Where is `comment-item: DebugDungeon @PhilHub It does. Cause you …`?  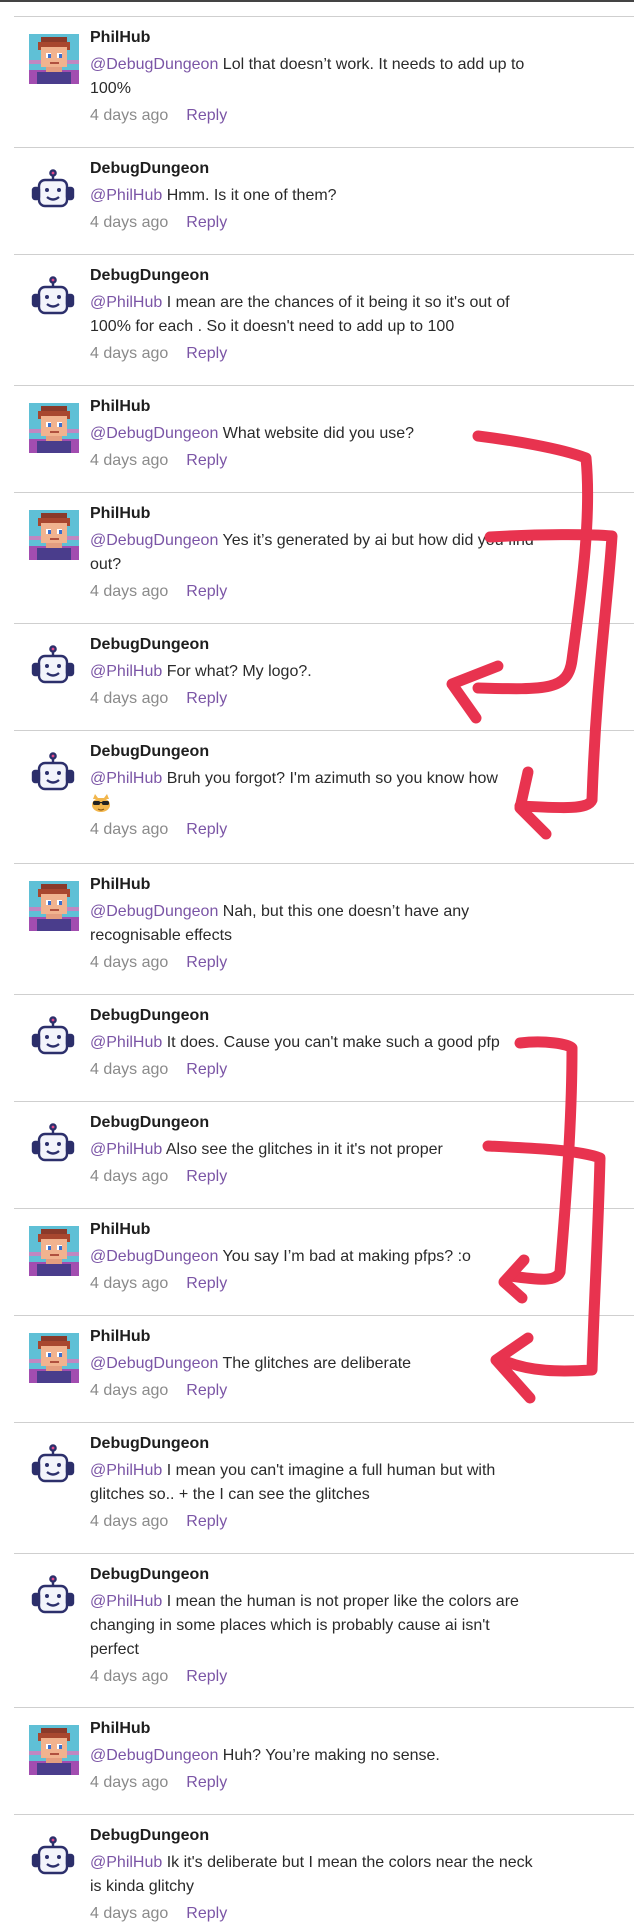
comment-item: DebugDungeon @PhilHub It does. Cause you … is located at coordinates (317, 1047).